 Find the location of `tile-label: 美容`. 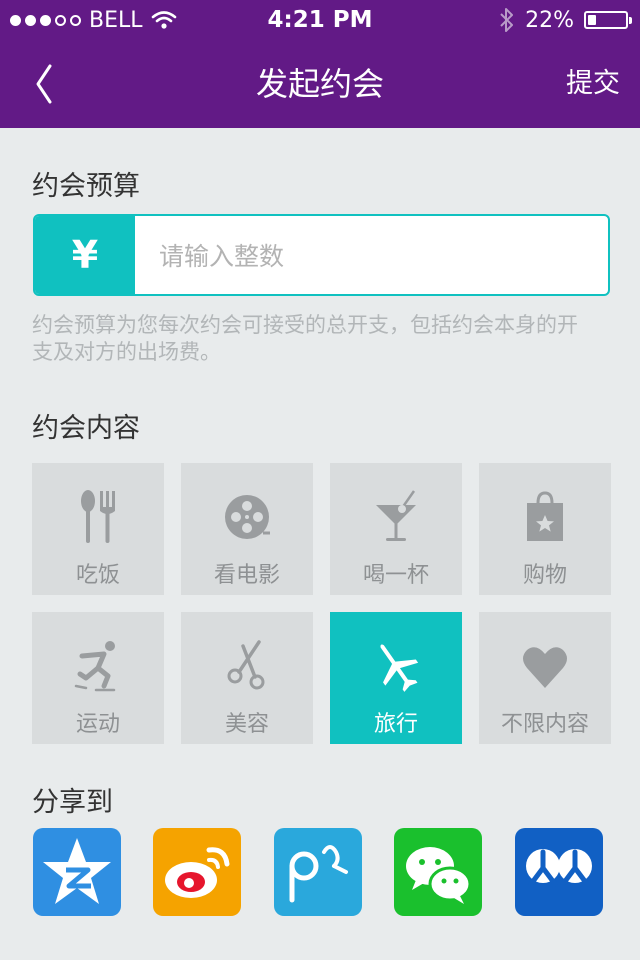

tile-label: 美容 is located at coordinates (246, 724).